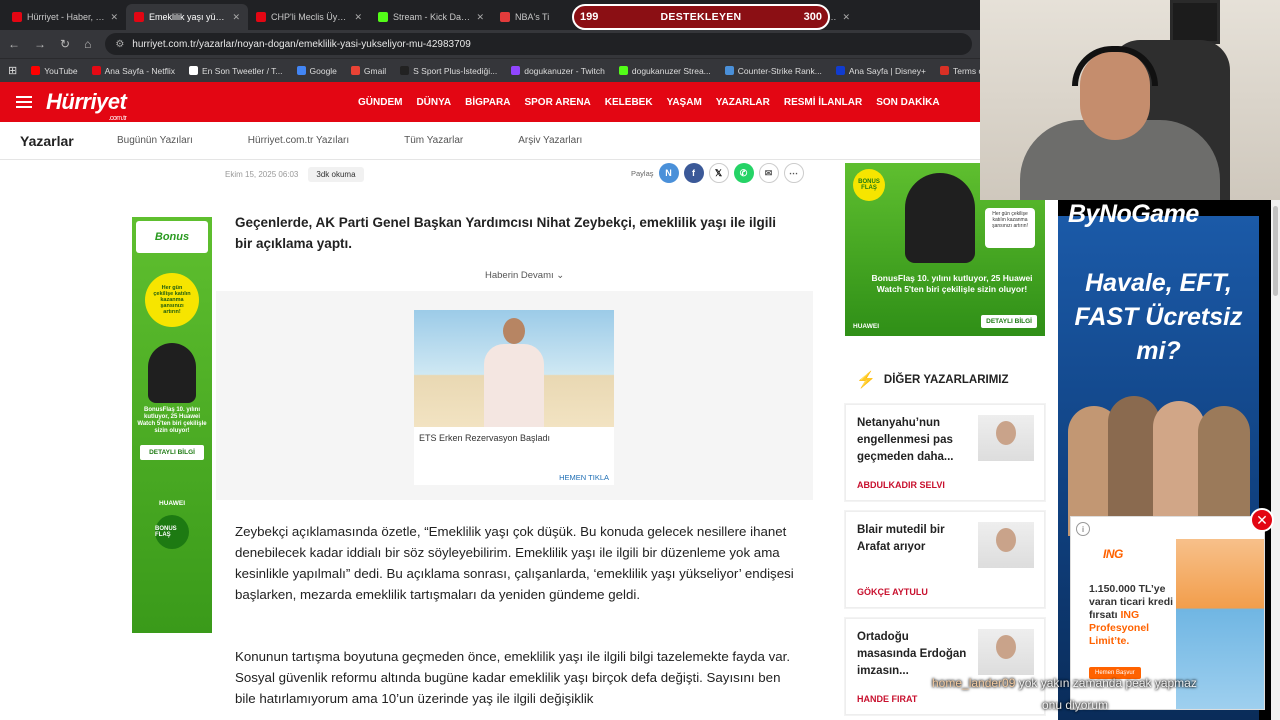 The width and height of the screenshot is (1280, 720). What do you see at coordinates (584, 477) in the screenshot?
I see `ad-cta-link: HEMEN TIKLA` at bounding box center [584, 477].